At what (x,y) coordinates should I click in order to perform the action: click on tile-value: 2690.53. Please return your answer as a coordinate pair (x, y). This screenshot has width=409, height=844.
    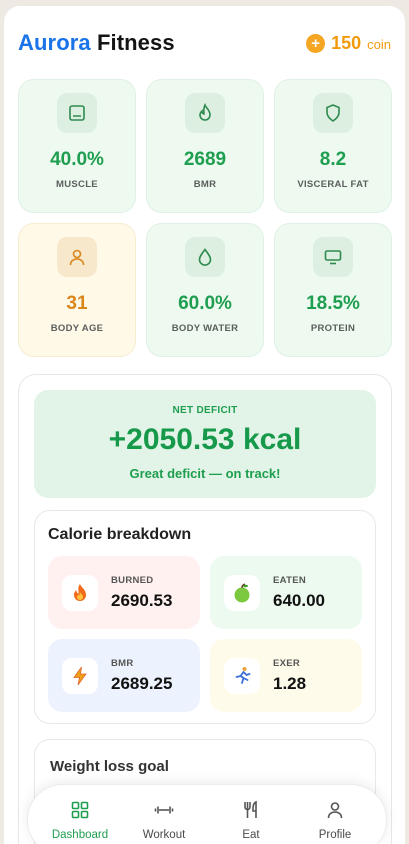
    Looking at the image, I should click on (142, 600).